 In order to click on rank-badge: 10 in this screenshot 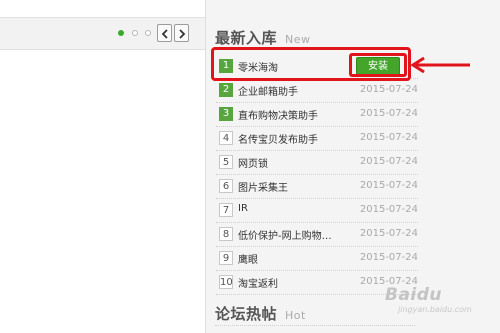, I will do `click(226, 282)`.